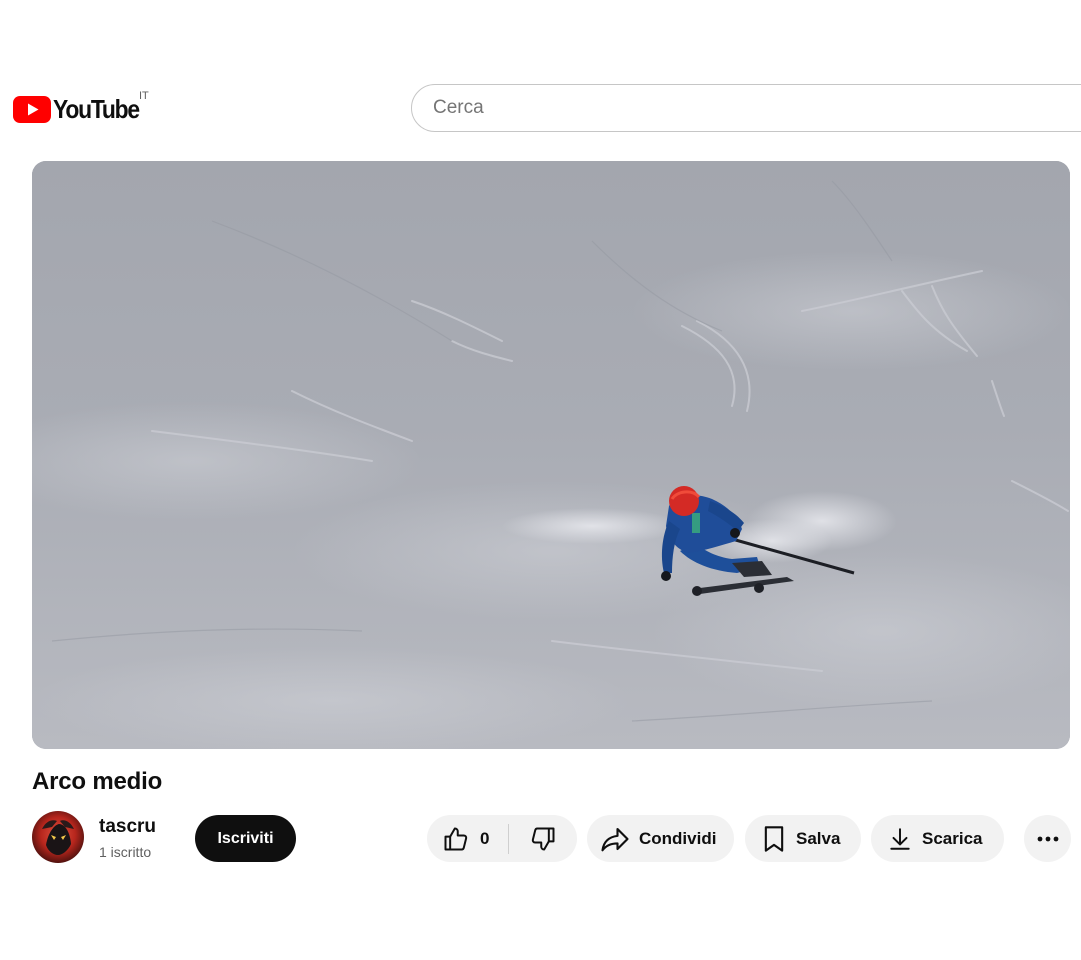  What do you see at coordinates (818, 838) in the screenshot?
I see `save-label: Salva` at bounding box center [818, 838].